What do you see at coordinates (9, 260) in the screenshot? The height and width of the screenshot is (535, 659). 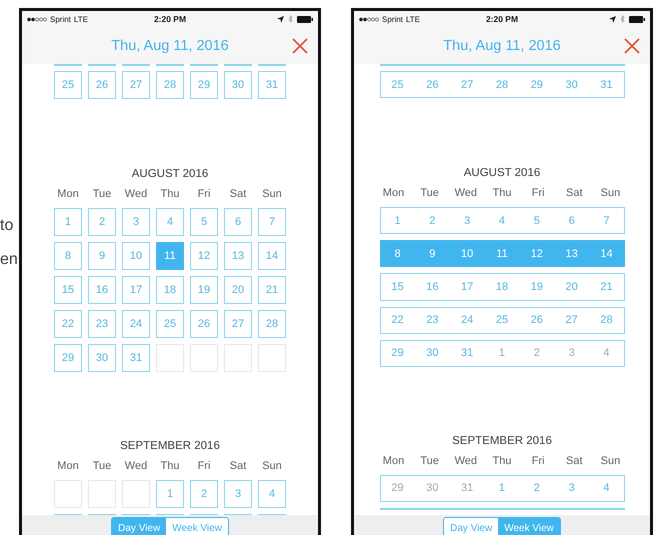 I see `cut-off-text: en` at bounding box center [9, 260].